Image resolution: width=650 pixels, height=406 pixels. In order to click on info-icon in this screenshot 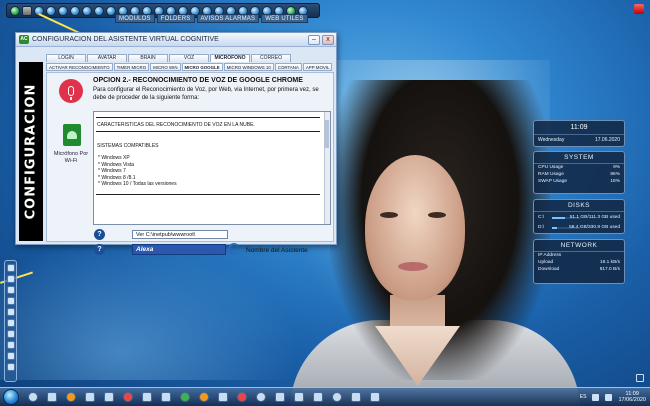, I will do `click(75, 10)`.